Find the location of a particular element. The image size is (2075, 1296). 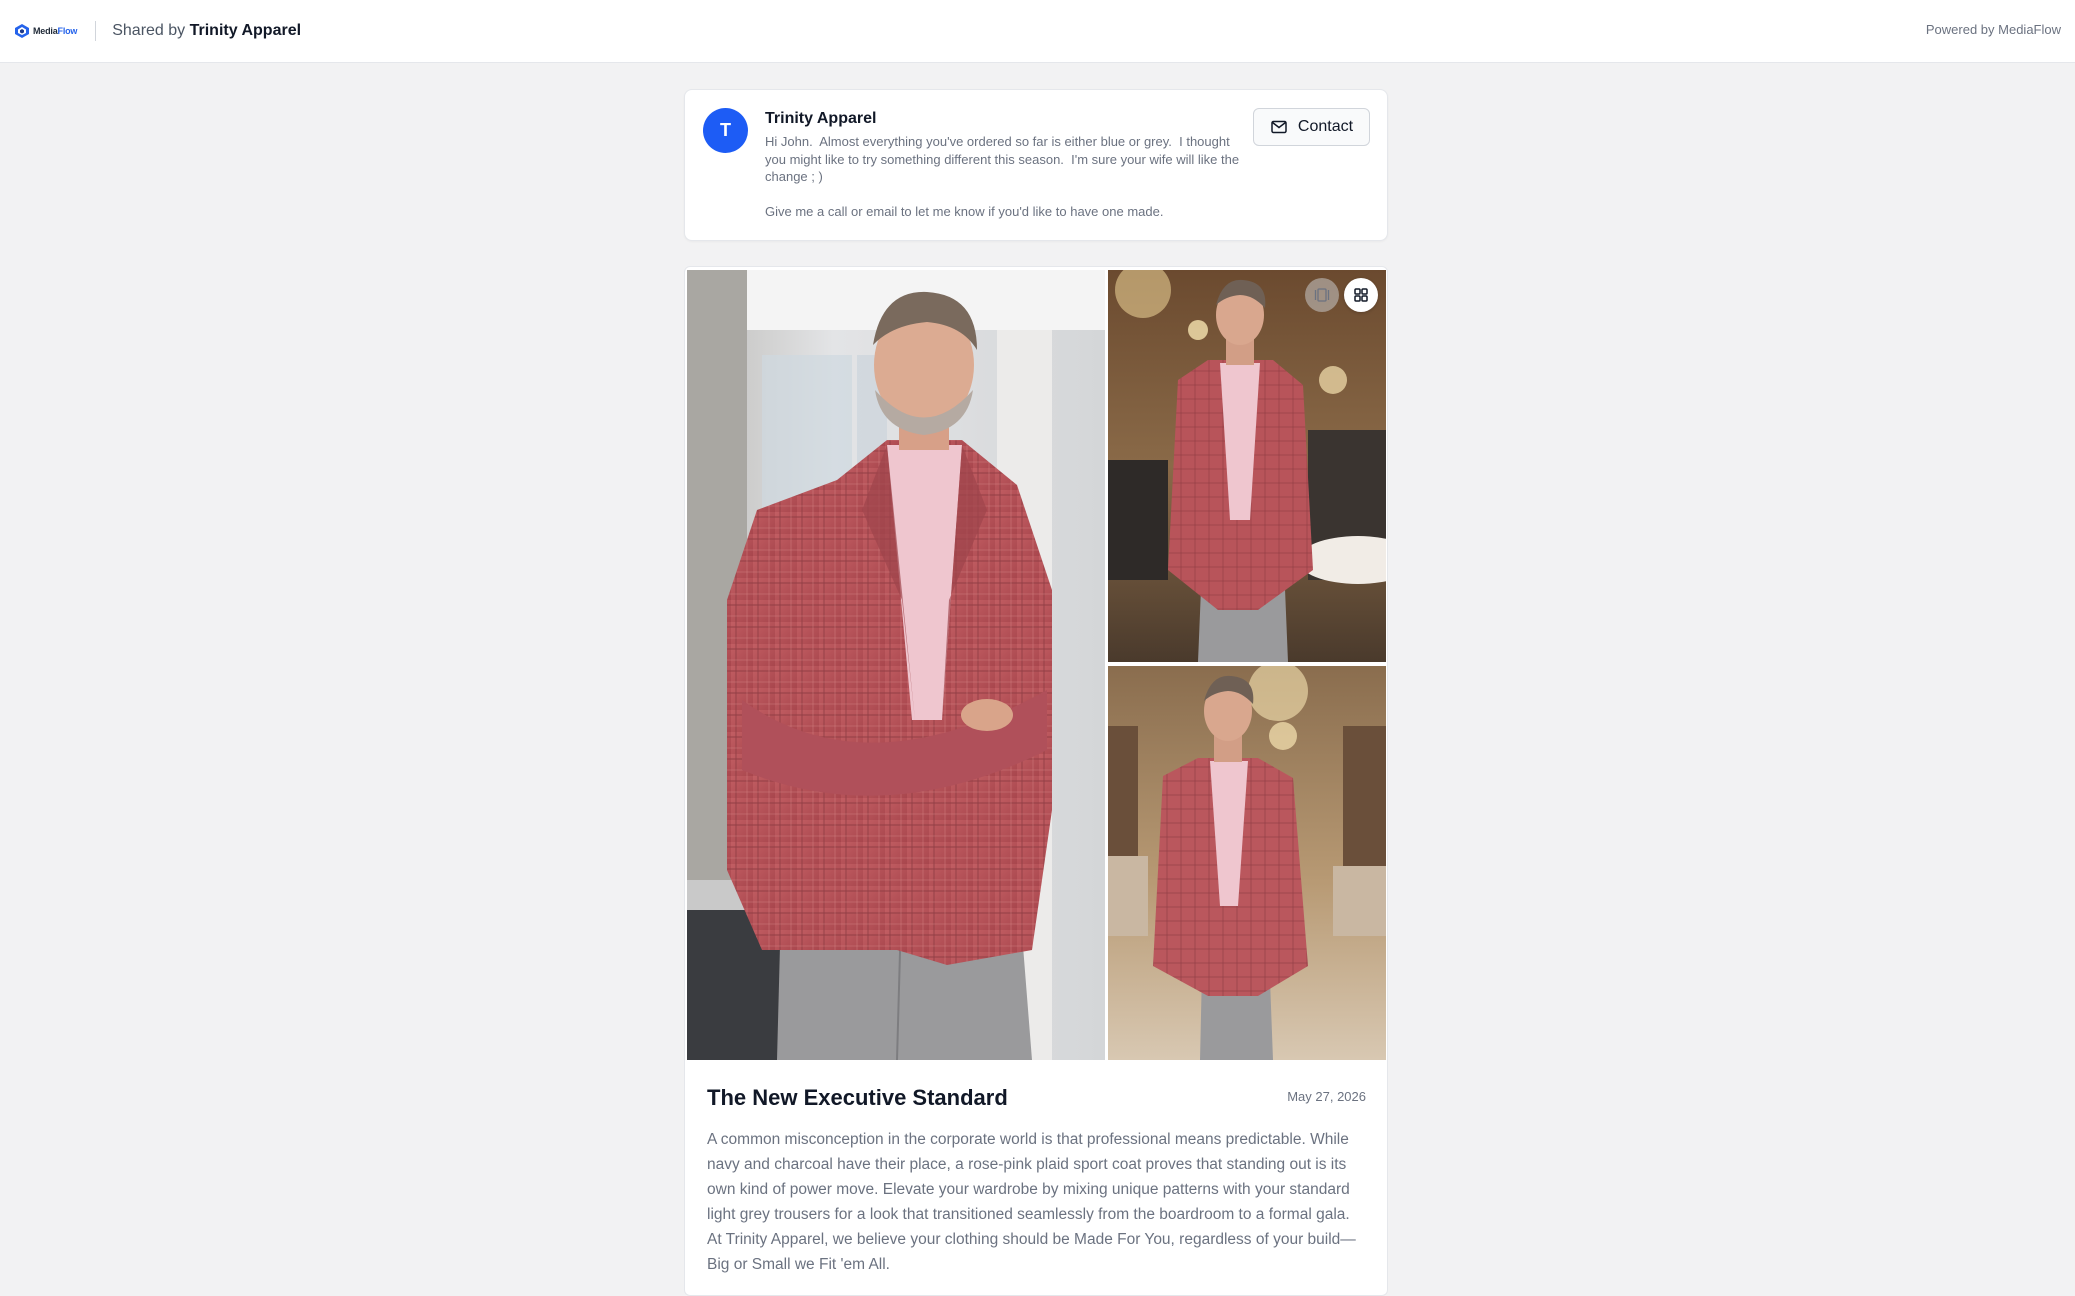

powered-by: Powered by MediaFlow is located at coordinates (1993, 29).